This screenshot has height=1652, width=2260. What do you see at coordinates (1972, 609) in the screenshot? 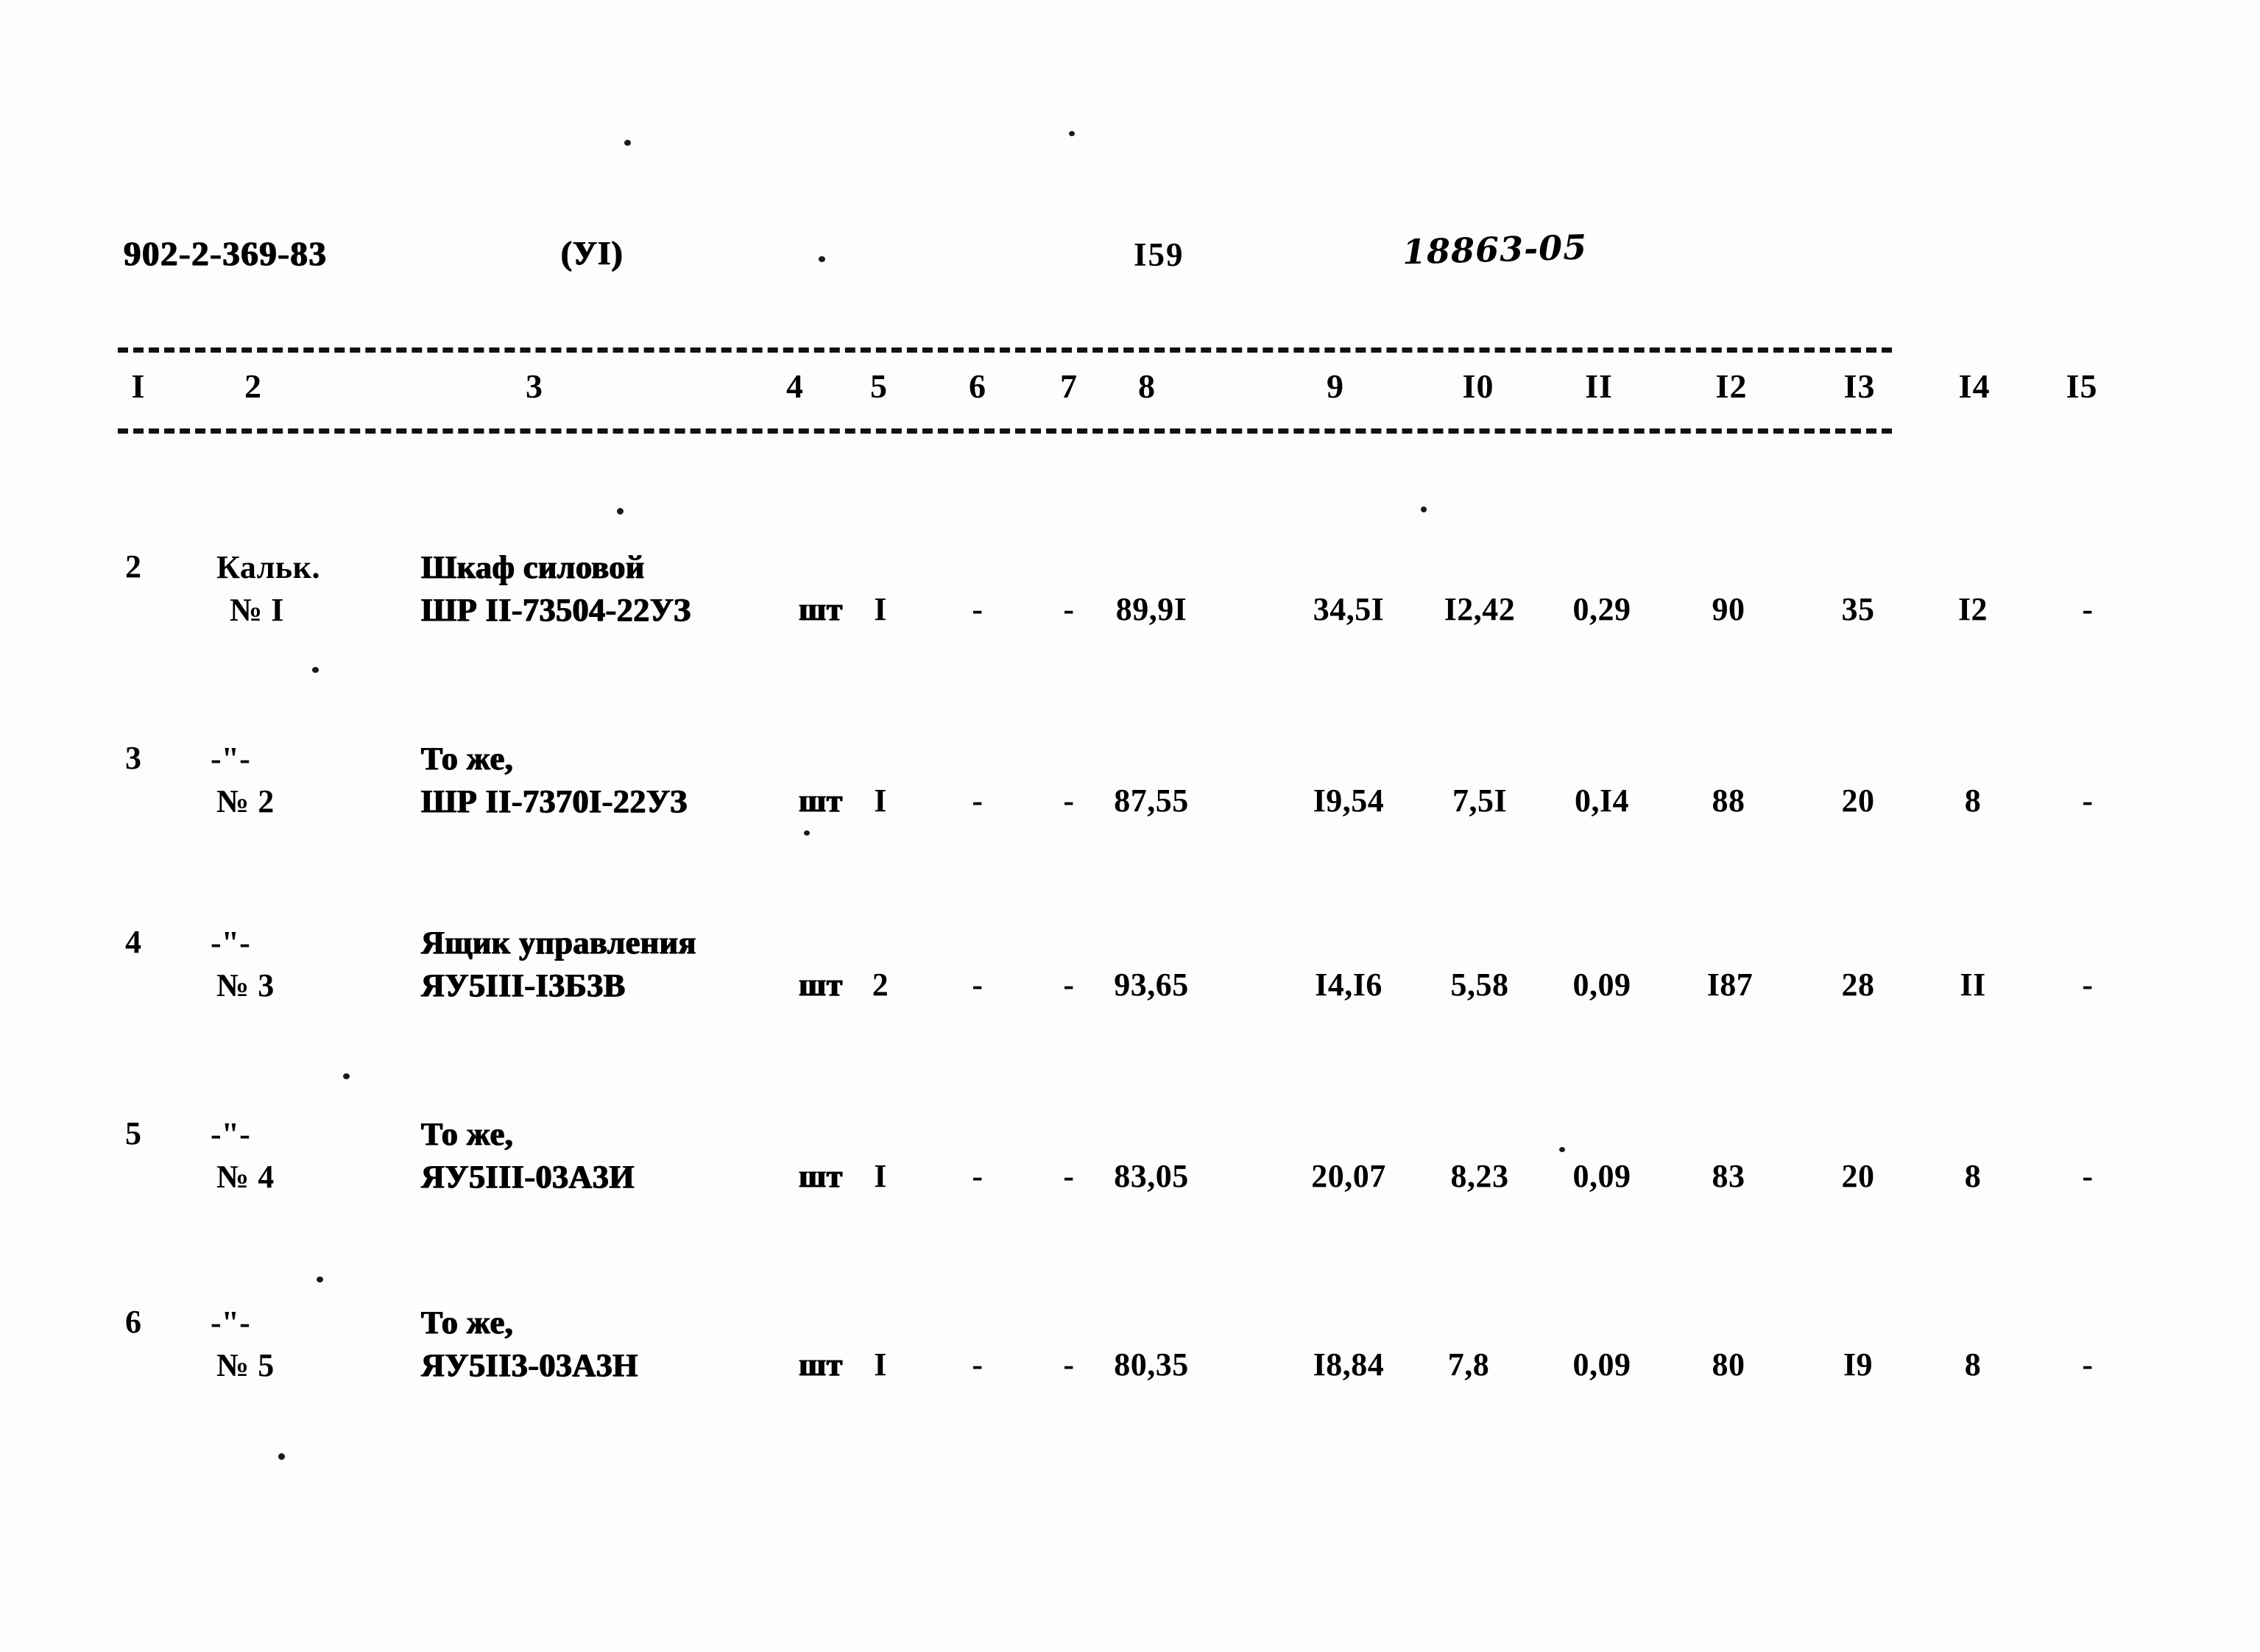
I see `cell-col14: I2` at bounding box center [1972, 609].